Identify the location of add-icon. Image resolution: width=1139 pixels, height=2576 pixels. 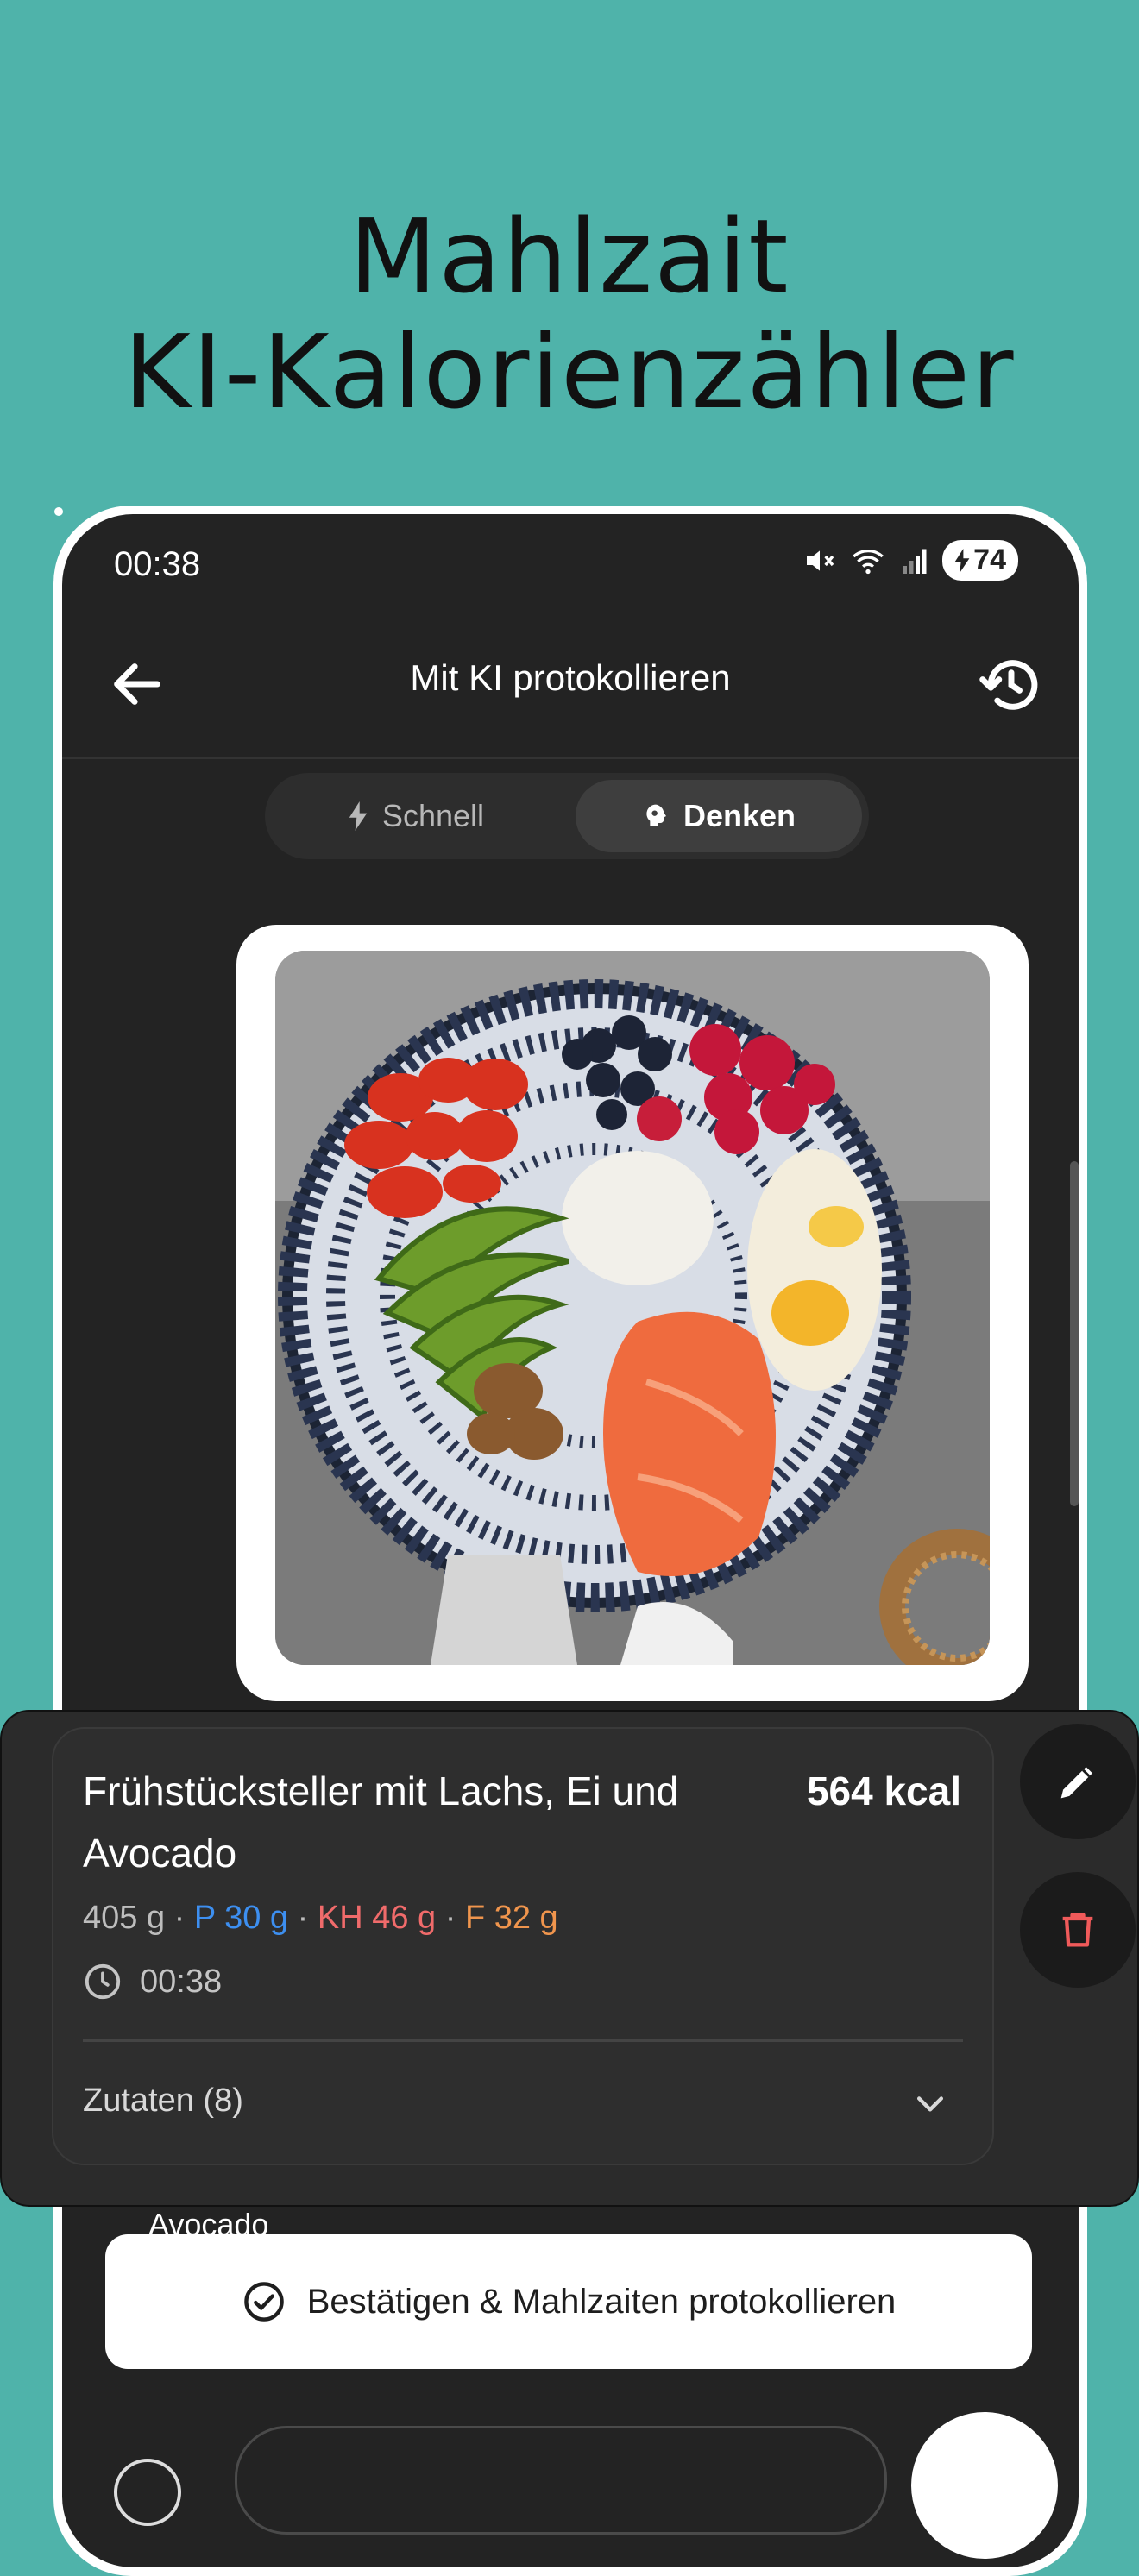
(147, 2492).